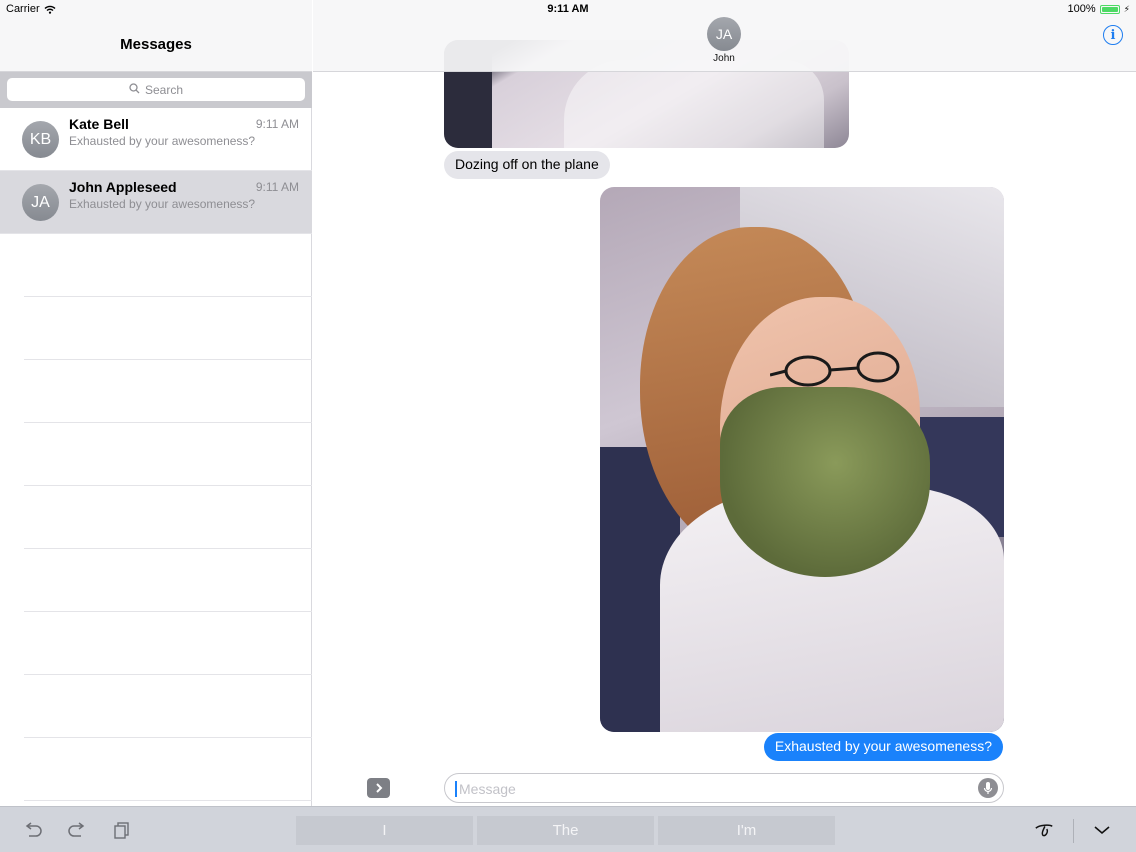  Describe the element at coordinates (123, 187) in the screenshot. I see `conversation-name: John Appleseed` at that location.